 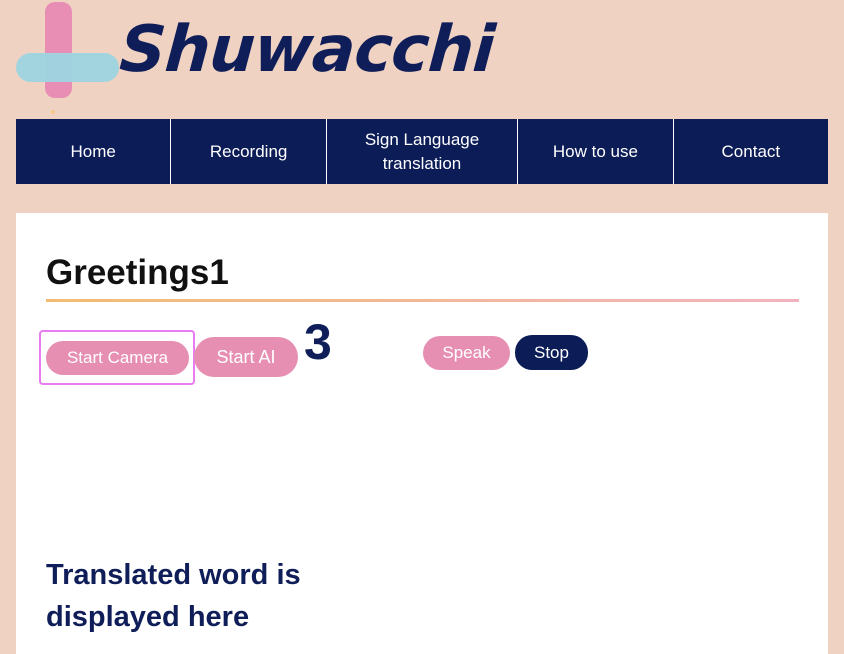 What do you see at coordinates (307, 50) in the screenshot?
I see `brand-name: Shuwacchi` at bounding box center [307, 50].